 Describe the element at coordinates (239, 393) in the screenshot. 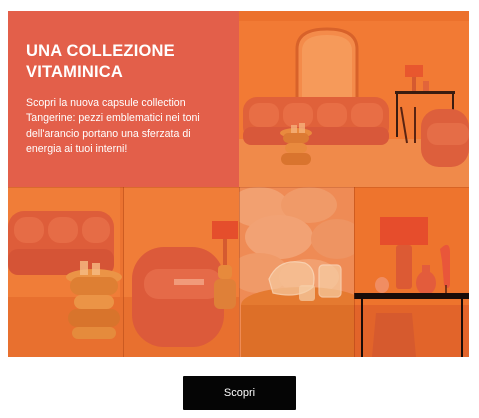

I see `scopri-button: Scopri` at that location.